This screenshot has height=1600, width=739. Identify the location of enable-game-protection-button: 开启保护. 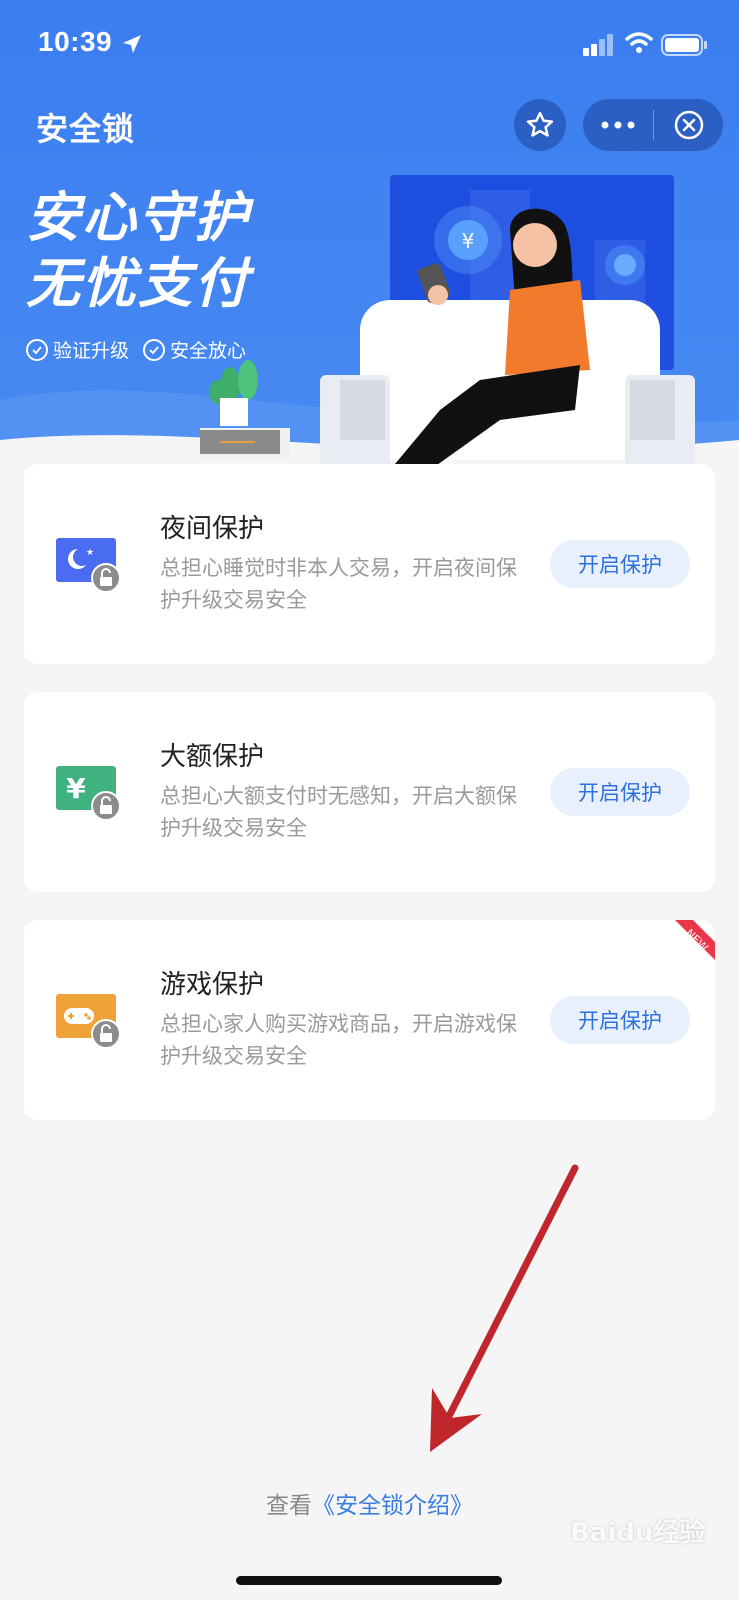
(620, 1020).